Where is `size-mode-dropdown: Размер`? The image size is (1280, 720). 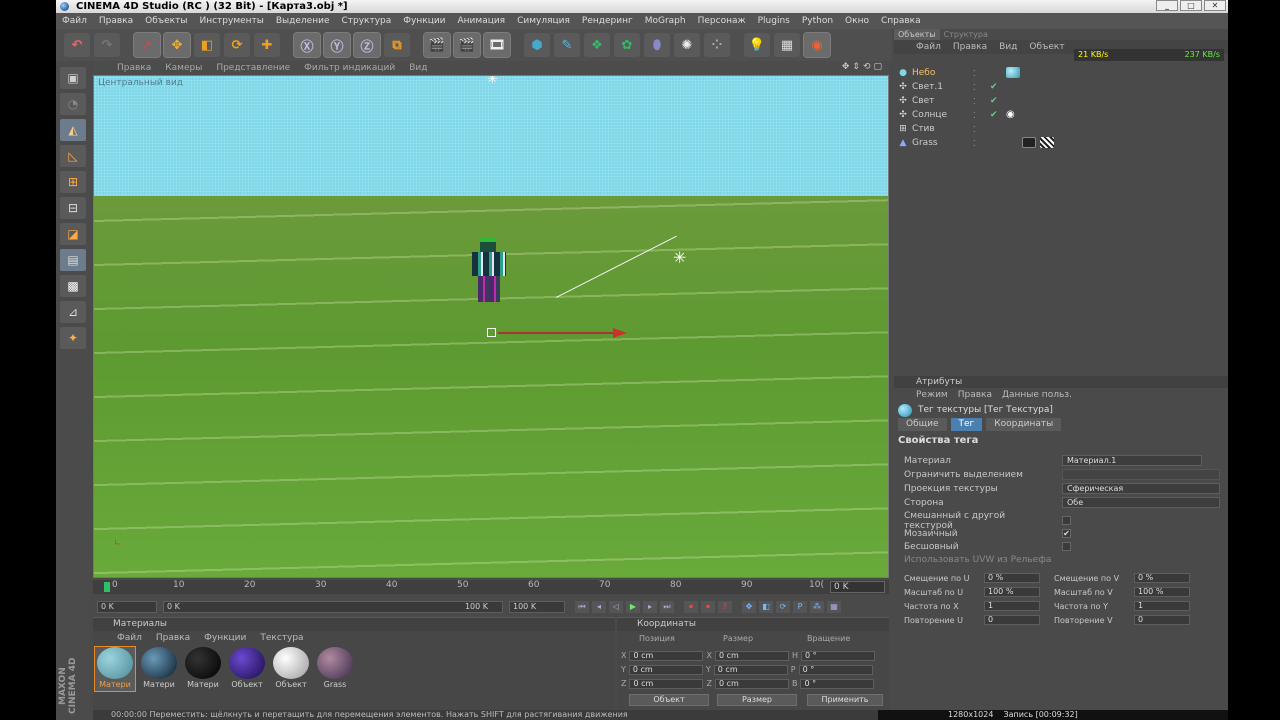 size-mode-dropdown: Размер is located at coordinates (757, 700).